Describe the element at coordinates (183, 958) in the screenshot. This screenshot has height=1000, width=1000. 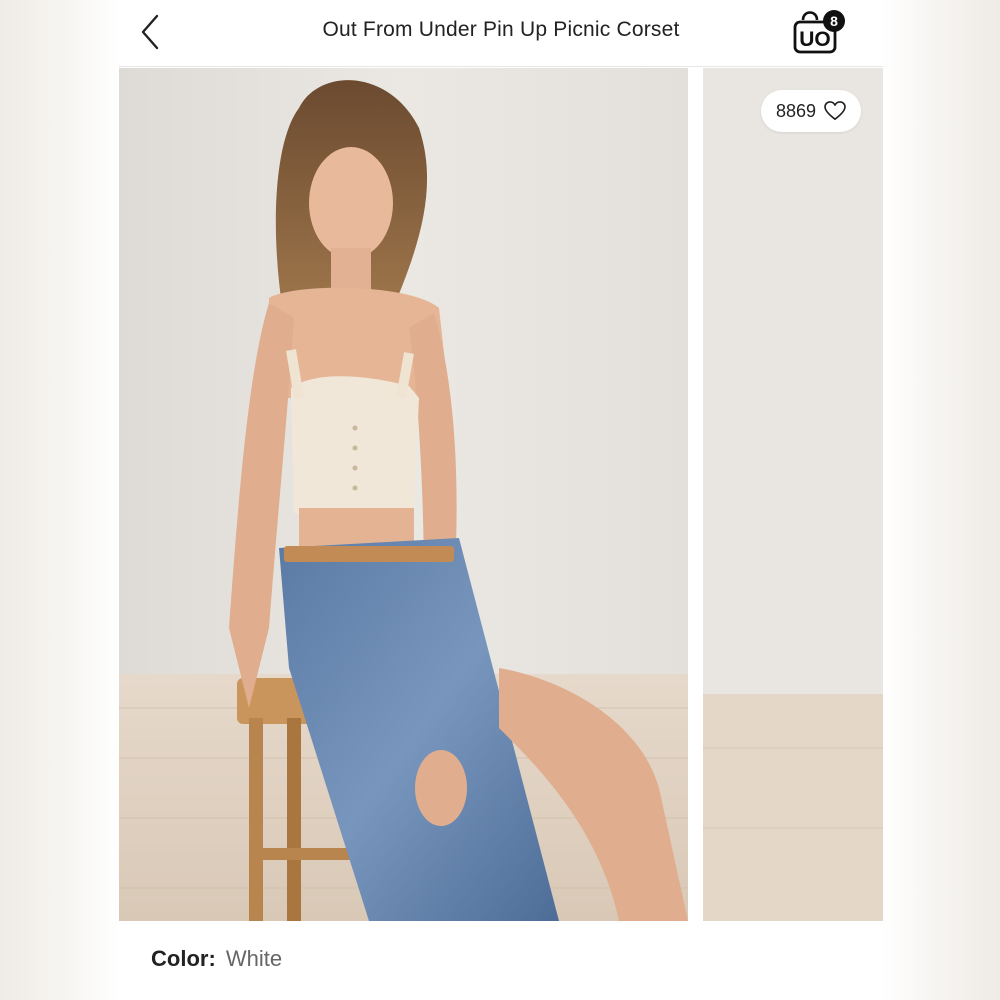
I see `color-label: Color:` at that location.